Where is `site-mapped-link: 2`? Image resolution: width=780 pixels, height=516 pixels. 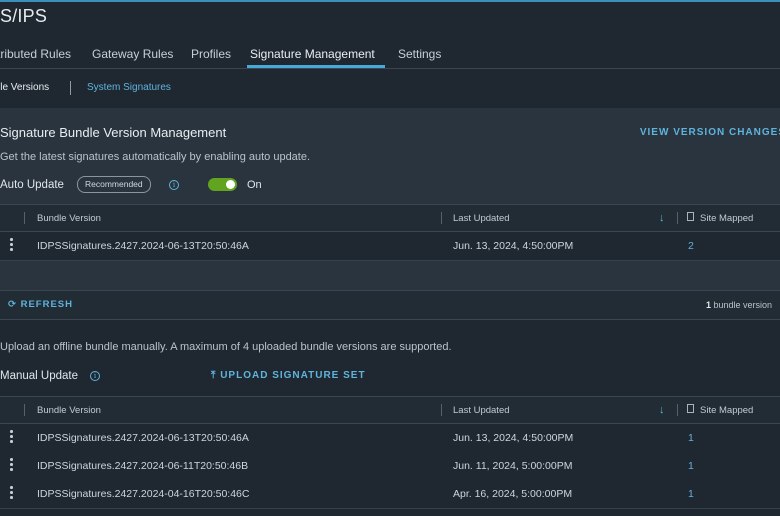
site-mapped-link: 2 is located at coordinates (691, 246).